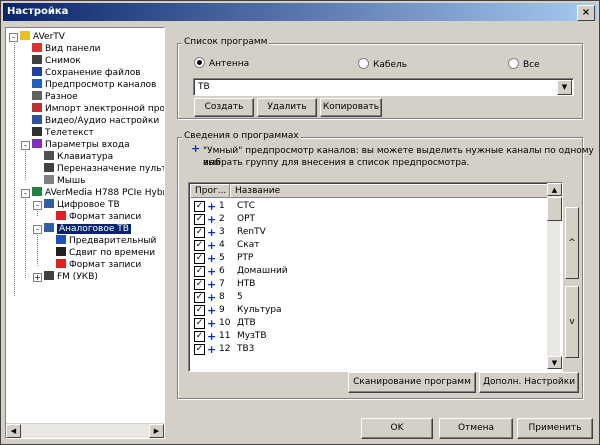 This screenshot has width=600, height=445. What do you see at coordinates (86, 73) in the screenshot?
I see `tree-item: Сохранение файлов` at bounding box center [86, 73].